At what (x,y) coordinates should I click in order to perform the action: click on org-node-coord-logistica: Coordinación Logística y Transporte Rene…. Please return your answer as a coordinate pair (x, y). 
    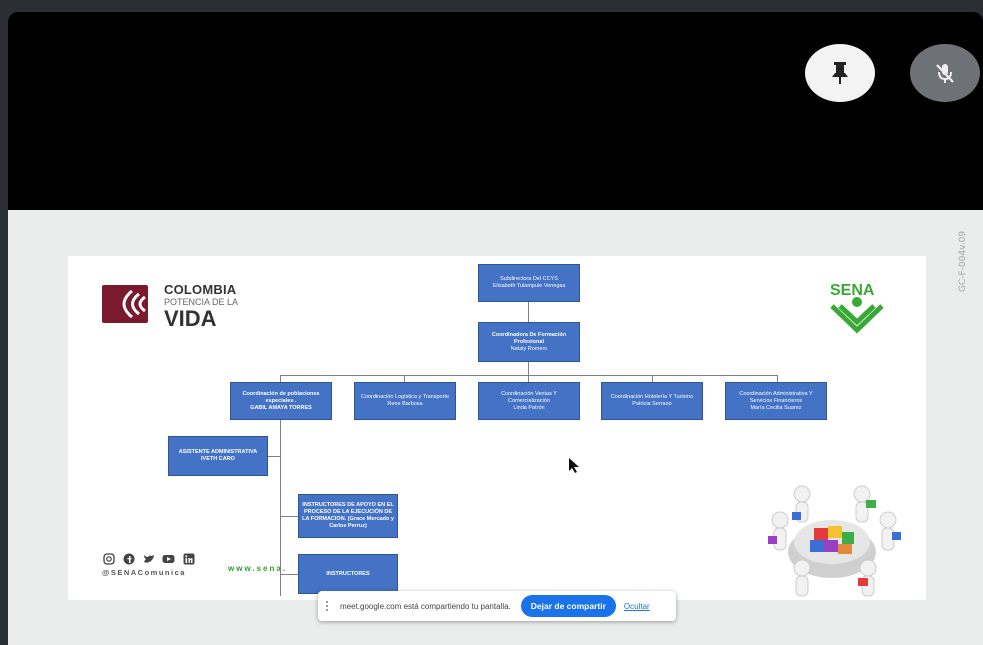
    Looking at the image, I should click on (405, 401).